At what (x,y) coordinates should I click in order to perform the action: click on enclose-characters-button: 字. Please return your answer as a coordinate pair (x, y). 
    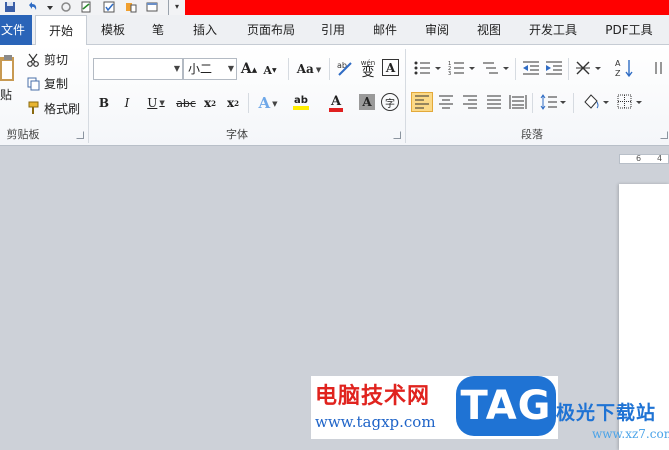
    Looking at the image, I should click on (390, 102).